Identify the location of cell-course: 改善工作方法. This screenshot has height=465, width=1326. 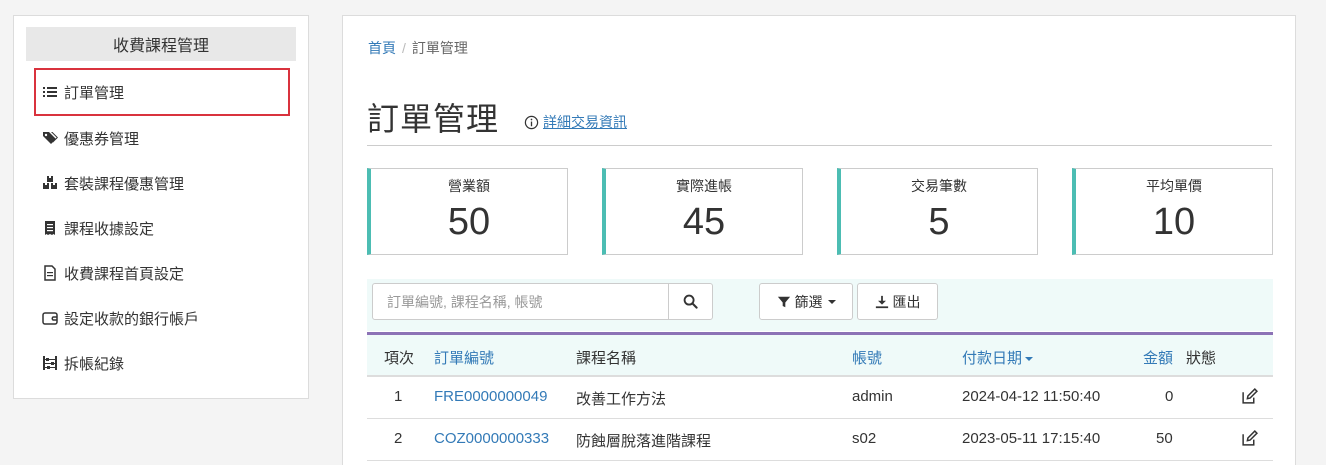
(621, 399).